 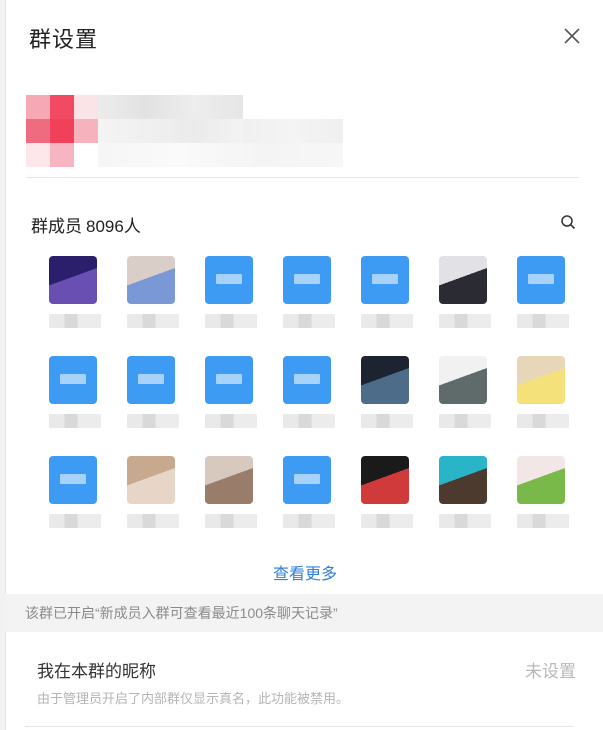 I want to click on nickname-row: 我在本群的昵称 未设置 由于管理员开启了内部群仅显示真名，此功能被禁用。, so click(x=303, y=680).